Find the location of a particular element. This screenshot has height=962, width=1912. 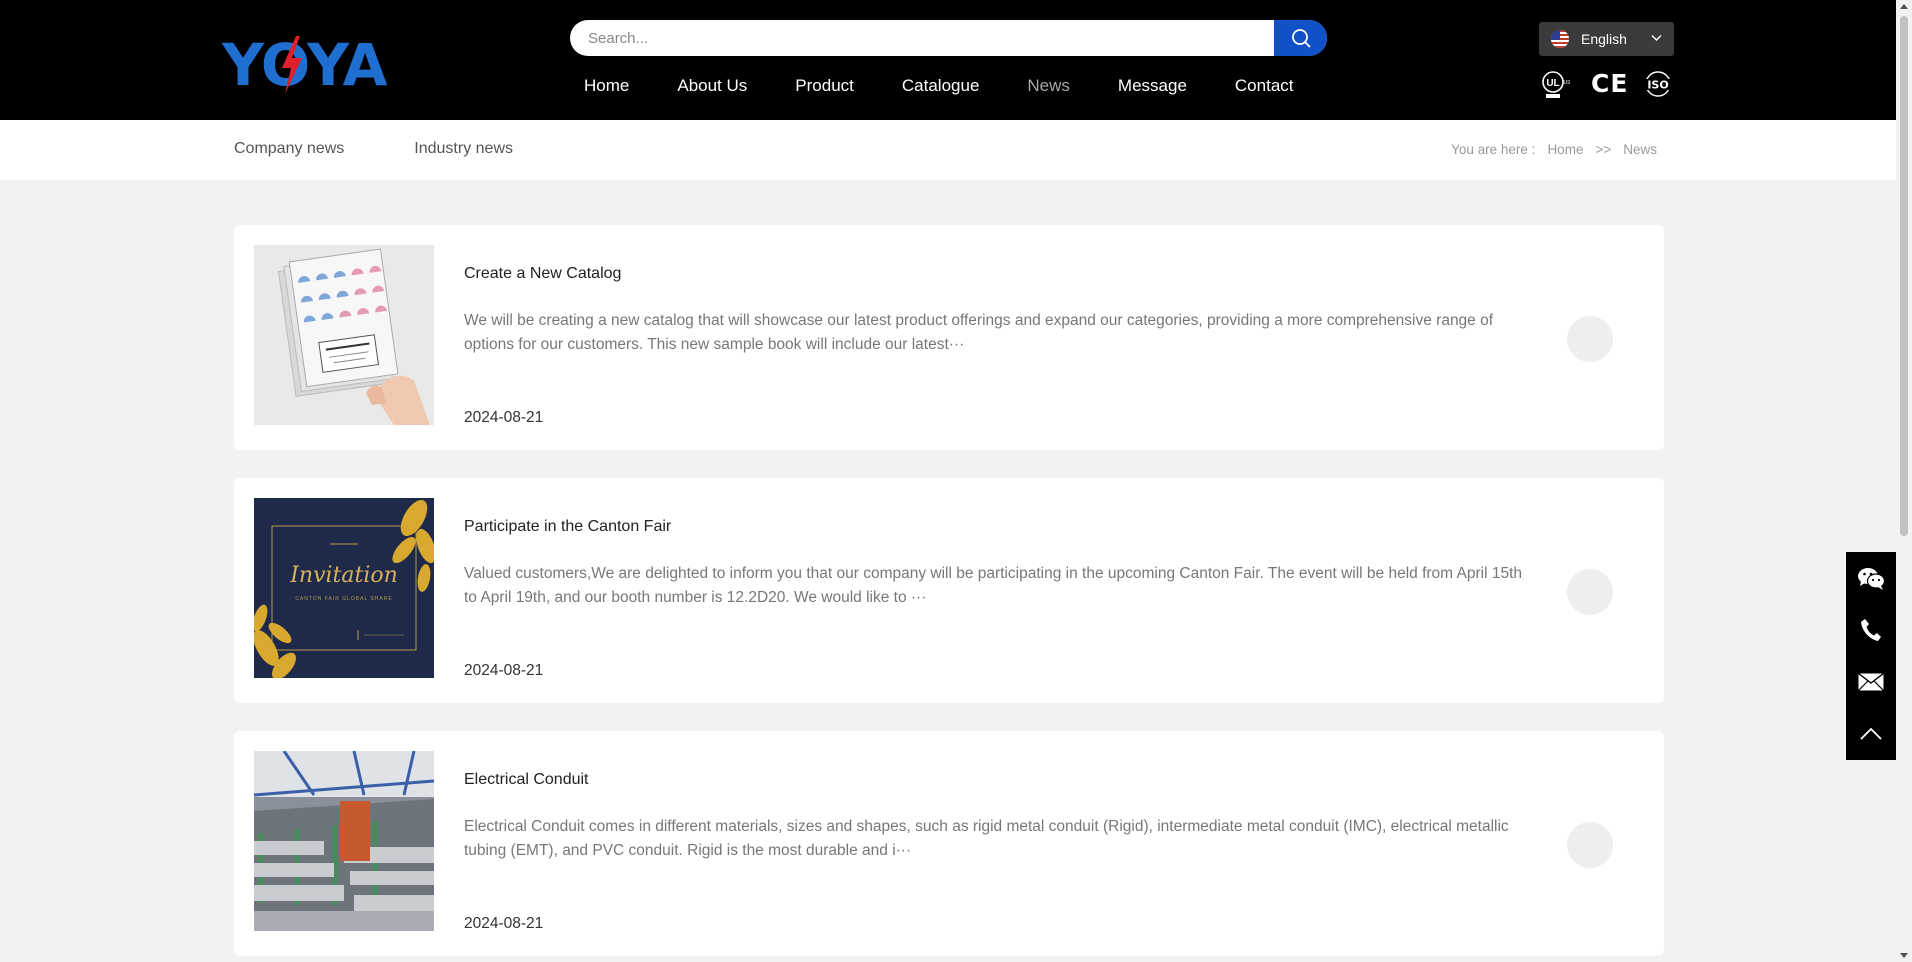

nav-catalogue: Catalogue is located at coordinates (941, 86).